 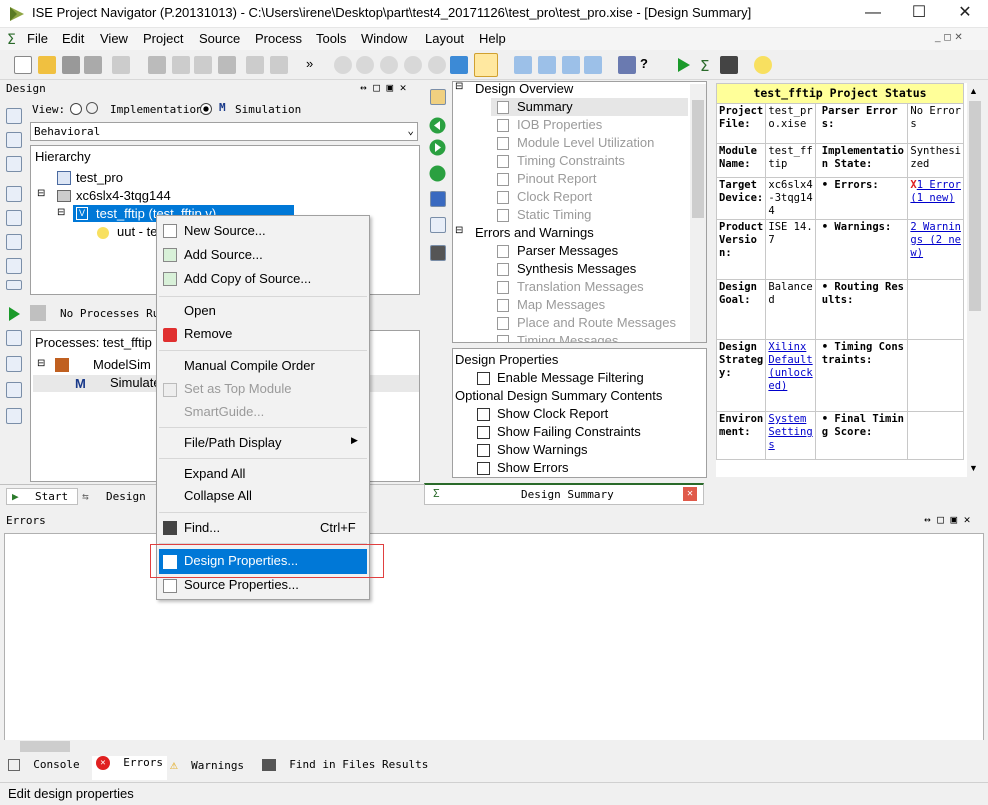 What do you see at coordinates (279, 65) in the screenshot?
I see `redo-icon` at bounding box center [279, 65].